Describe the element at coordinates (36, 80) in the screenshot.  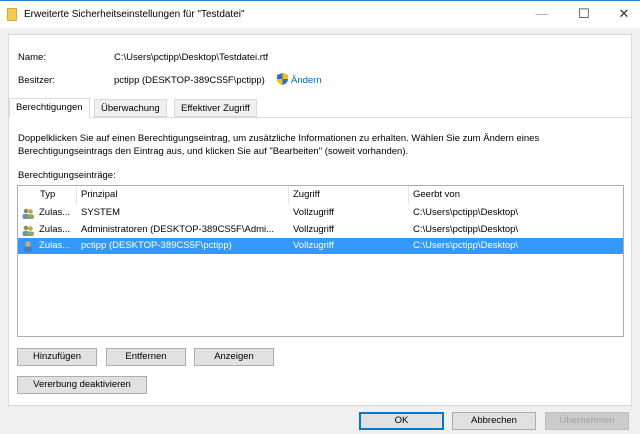
I see `owner-label: Besitzer:` at that location.